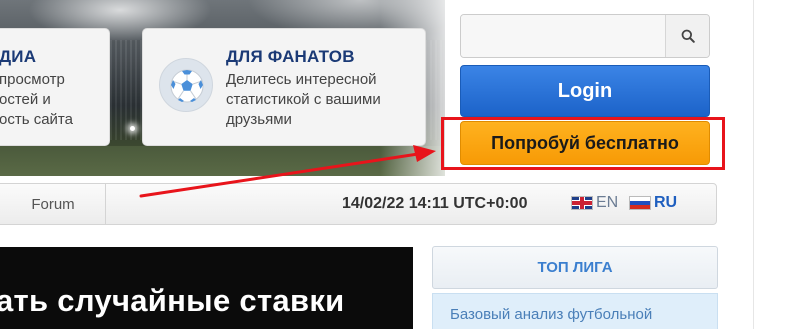  I want to click on promo-banner-text: ать случайные ставки, so click(172, 300).